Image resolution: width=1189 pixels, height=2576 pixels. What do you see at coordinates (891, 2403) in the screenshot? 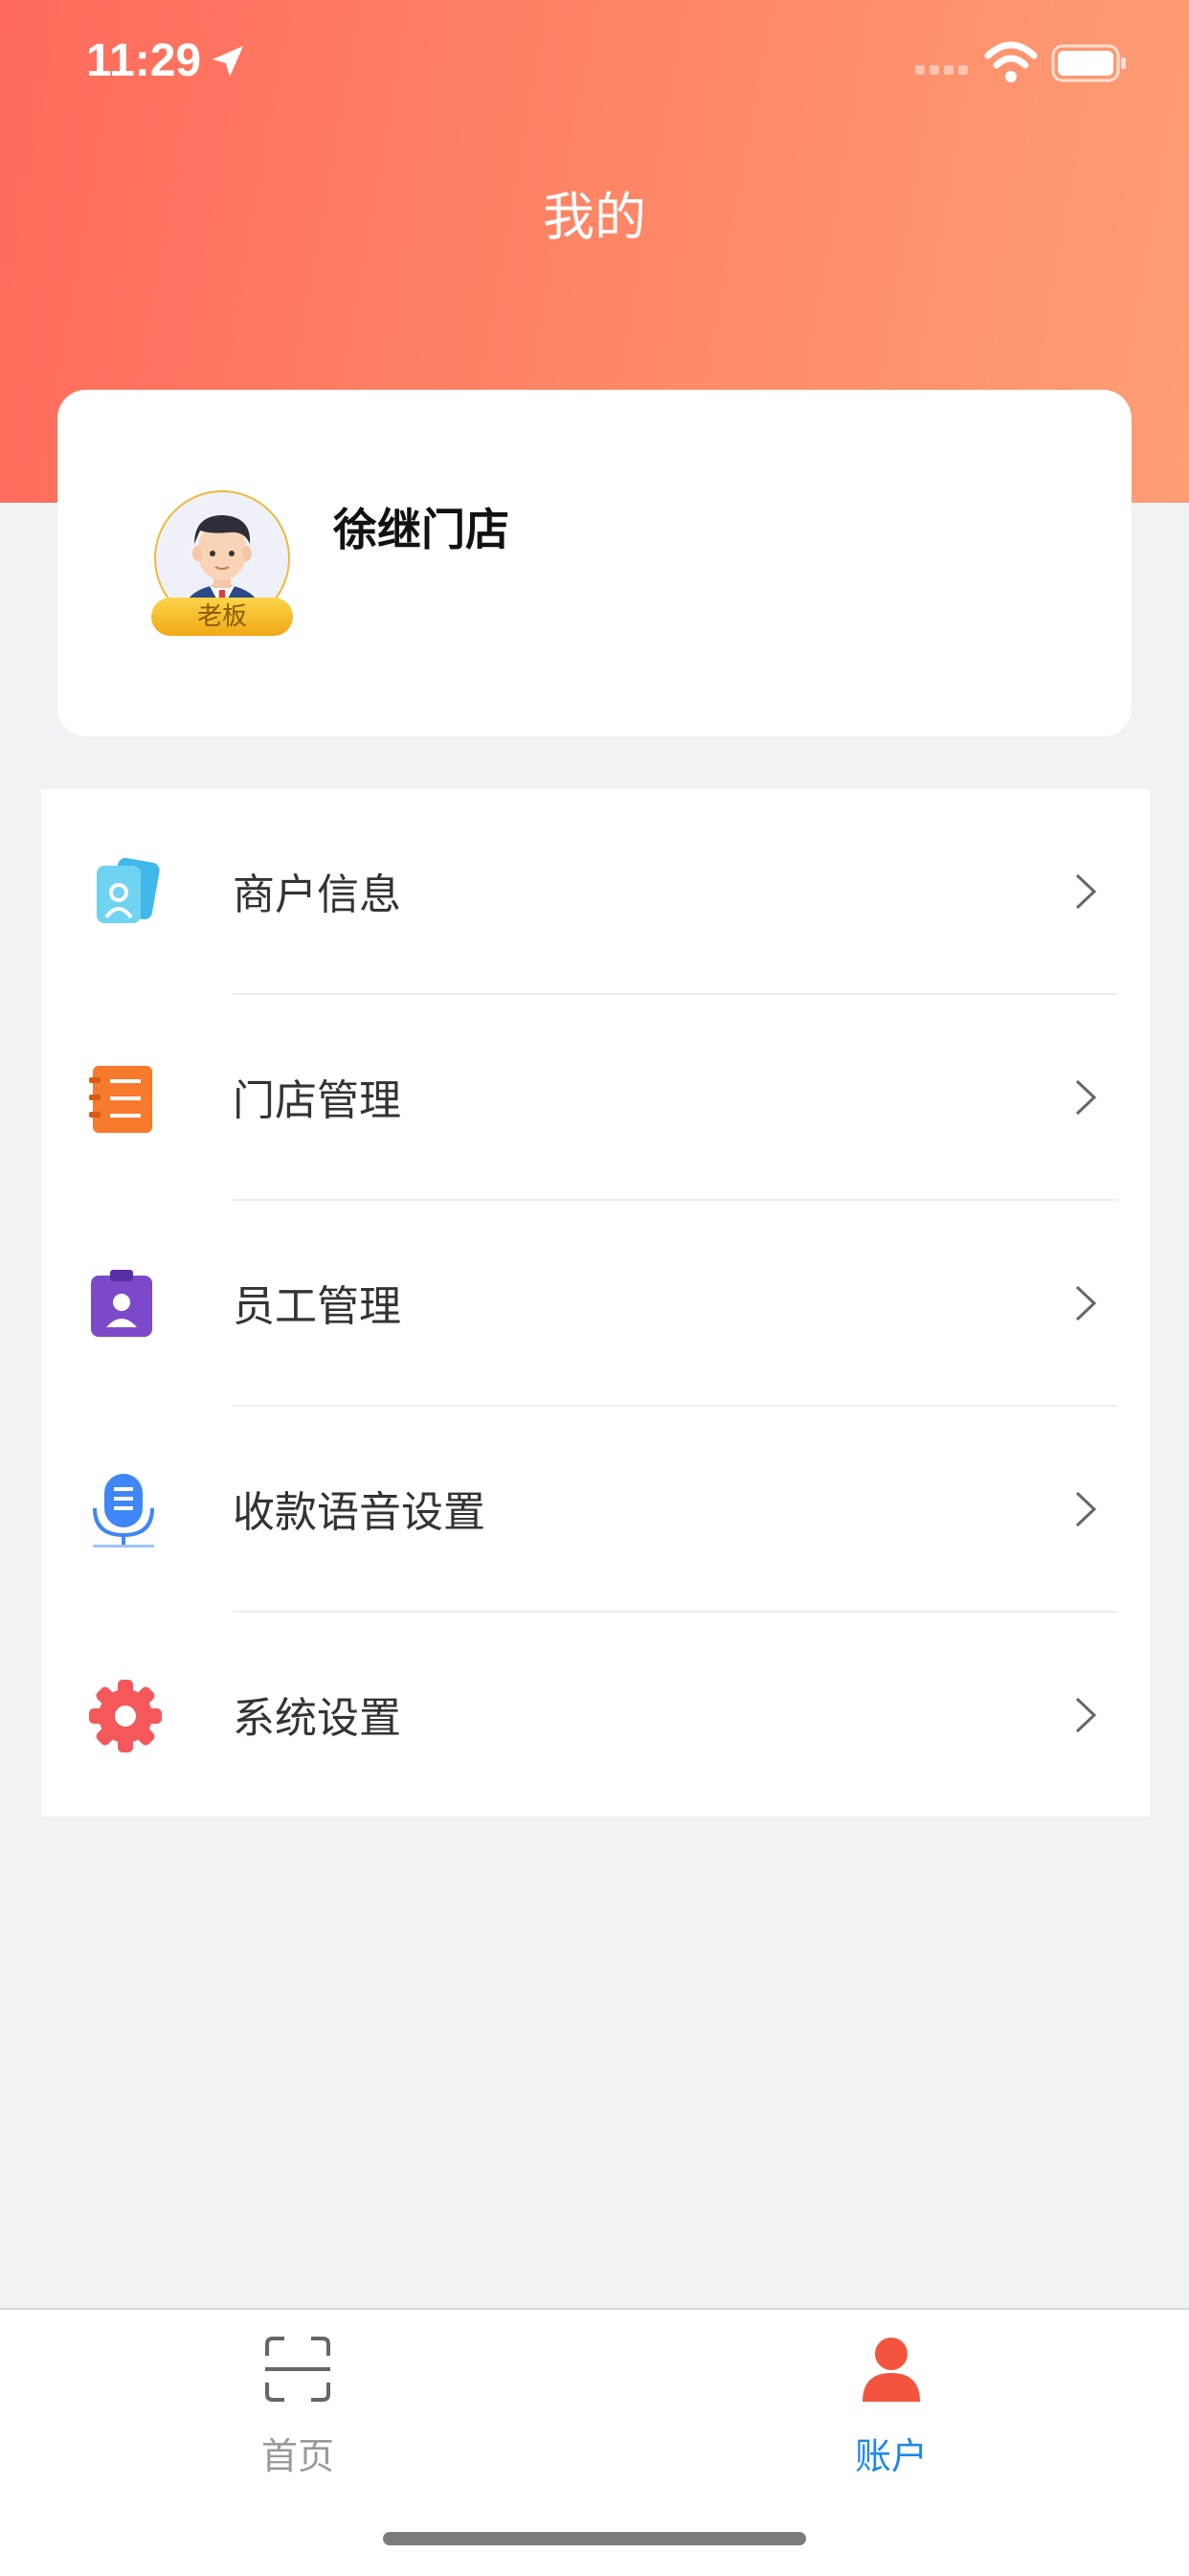
I see `tab-account: 账户` at bounding box center [891, 2403].